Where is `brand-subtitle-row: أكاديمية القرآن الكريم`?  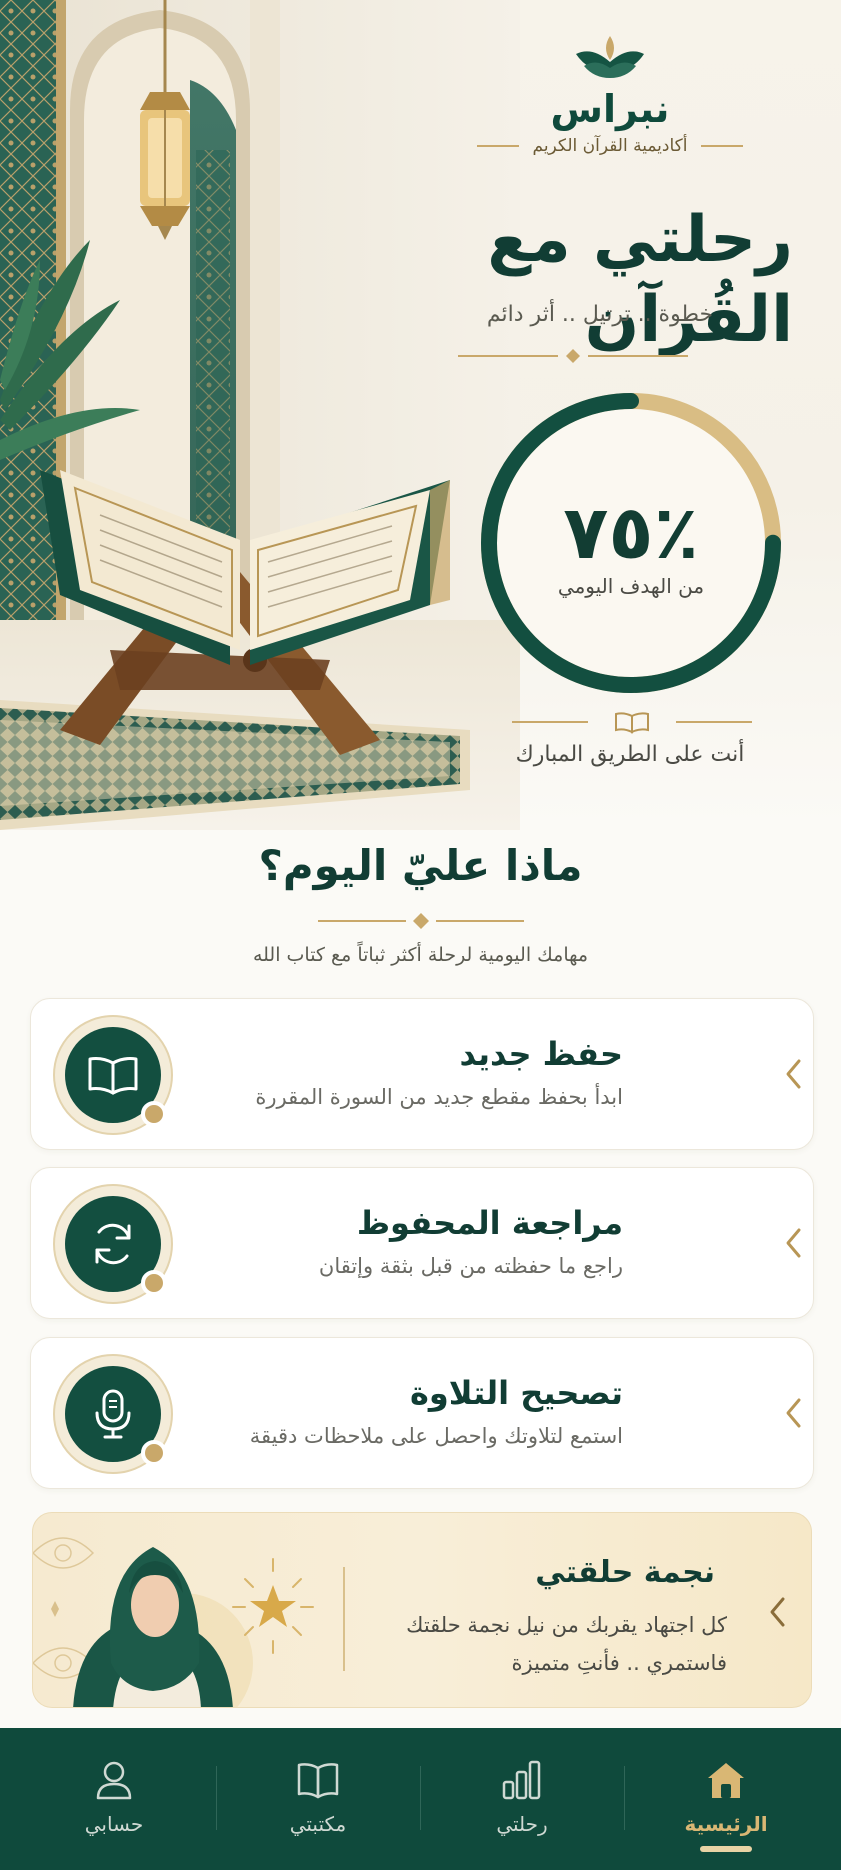
brand-subtitle-row: أكاديمية القرآن الكريم is located at coordinates (610, 146).